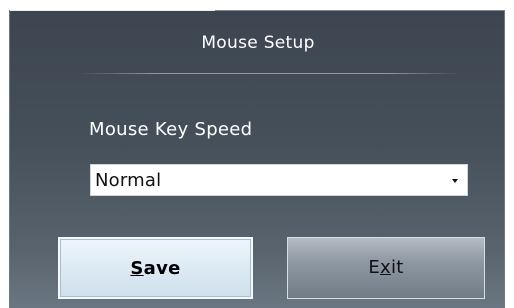  I want to click on save-label-rest: ave, so click(162, 268).